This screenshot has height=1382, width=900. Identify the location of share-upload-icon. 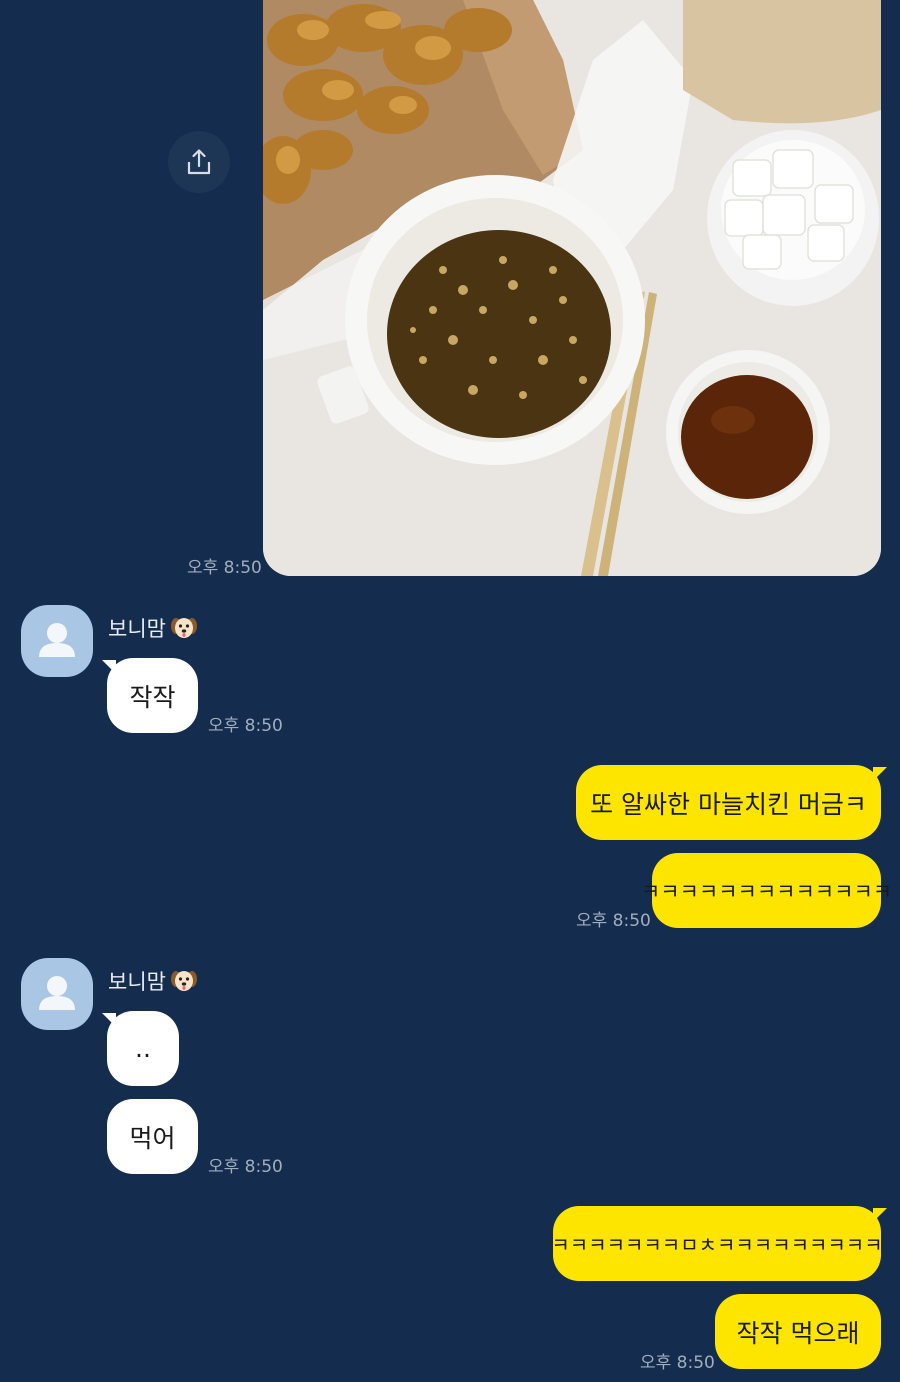
(199, 162).